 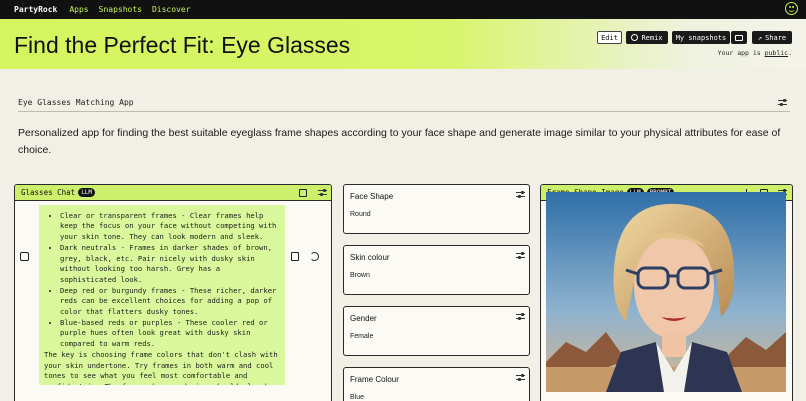 I want to click on chat-settings-icon, so click(x=322, y=193).